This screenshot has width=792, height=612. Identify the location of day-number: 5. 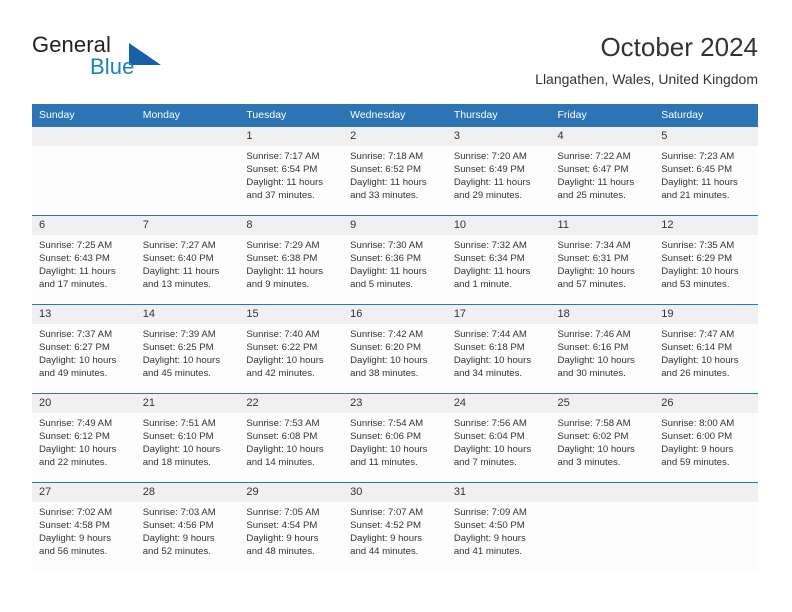
(706, 136).